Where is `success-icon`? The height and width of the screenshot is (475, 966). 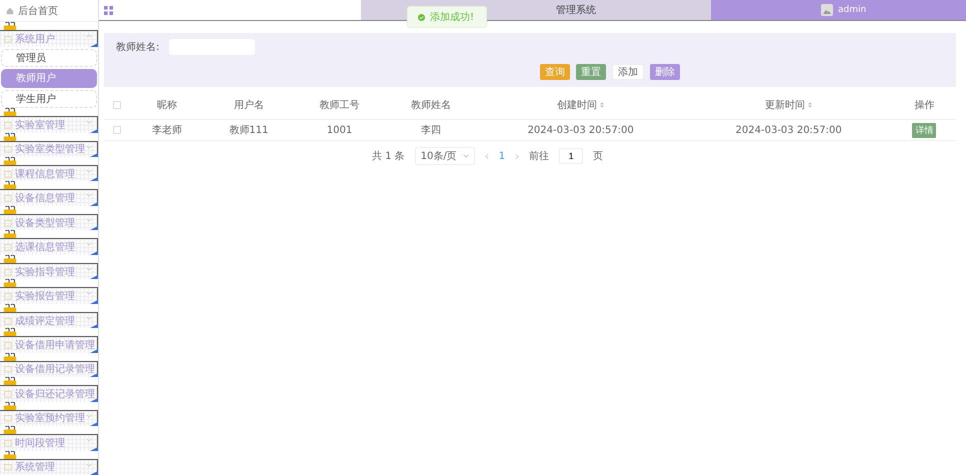
success-icon is located at coordinates (421, 17).